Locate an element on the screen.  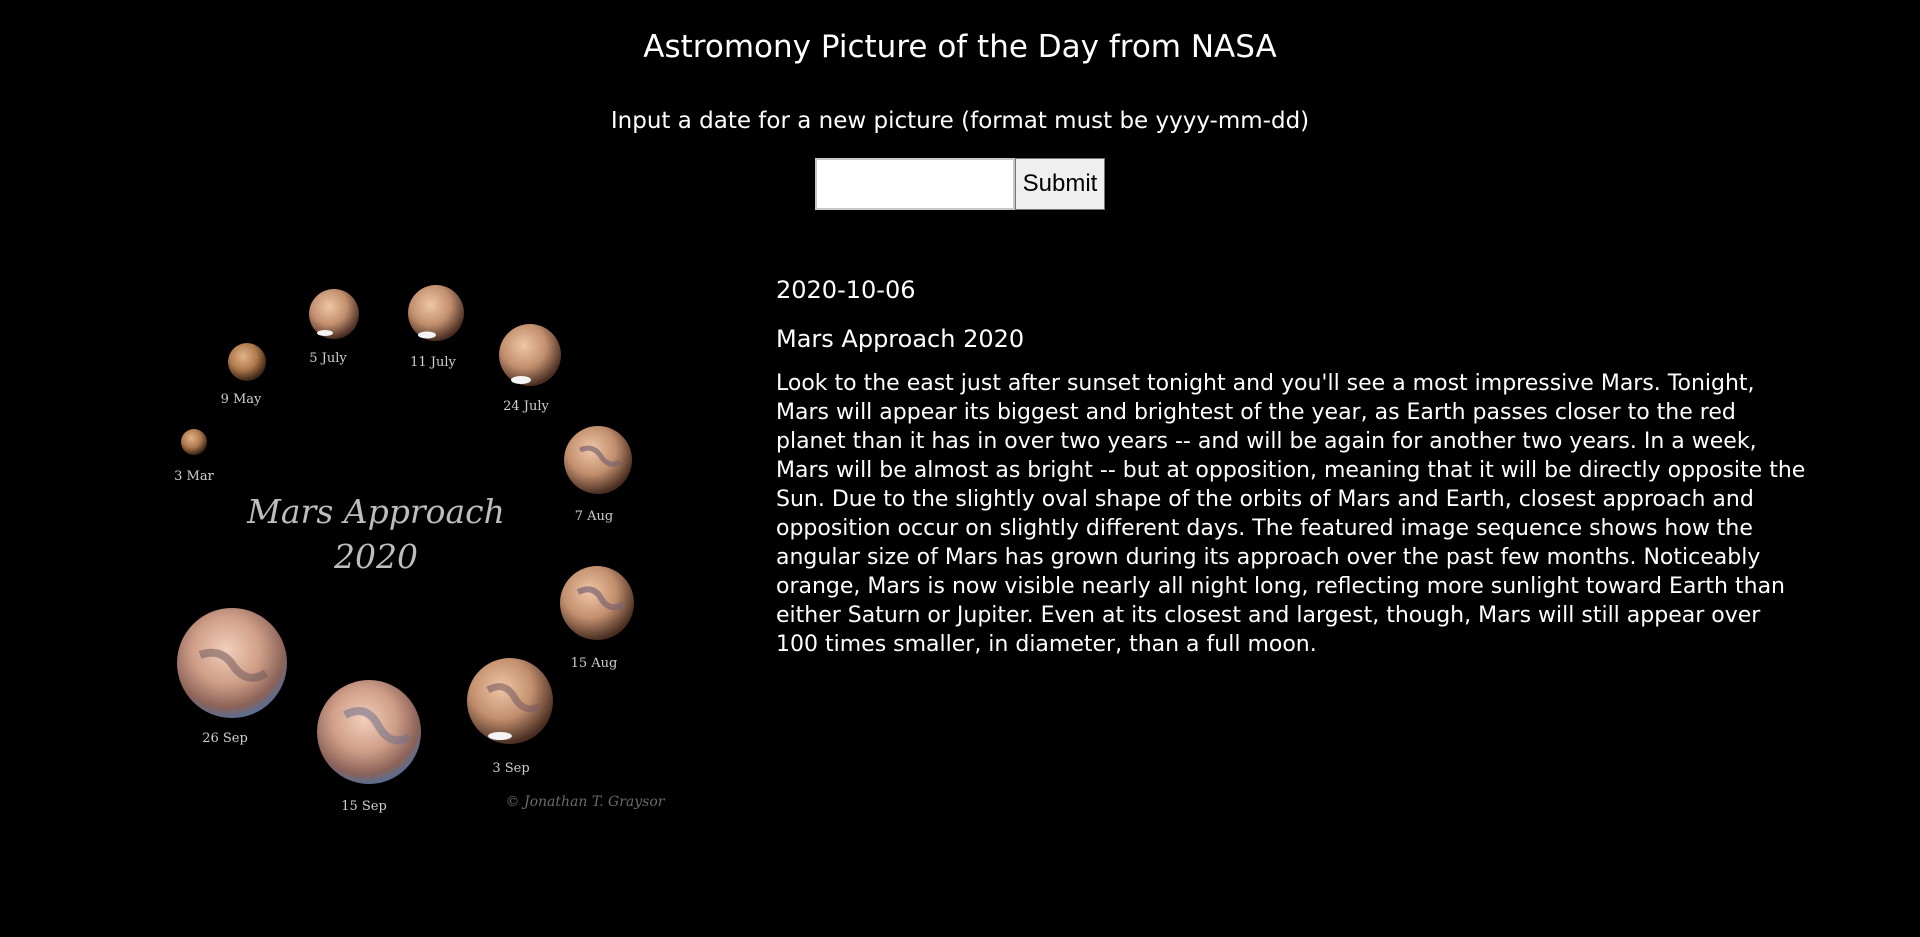
page-title: Astromony Picture of the Day from NASA is located at coordinates (960, 47).